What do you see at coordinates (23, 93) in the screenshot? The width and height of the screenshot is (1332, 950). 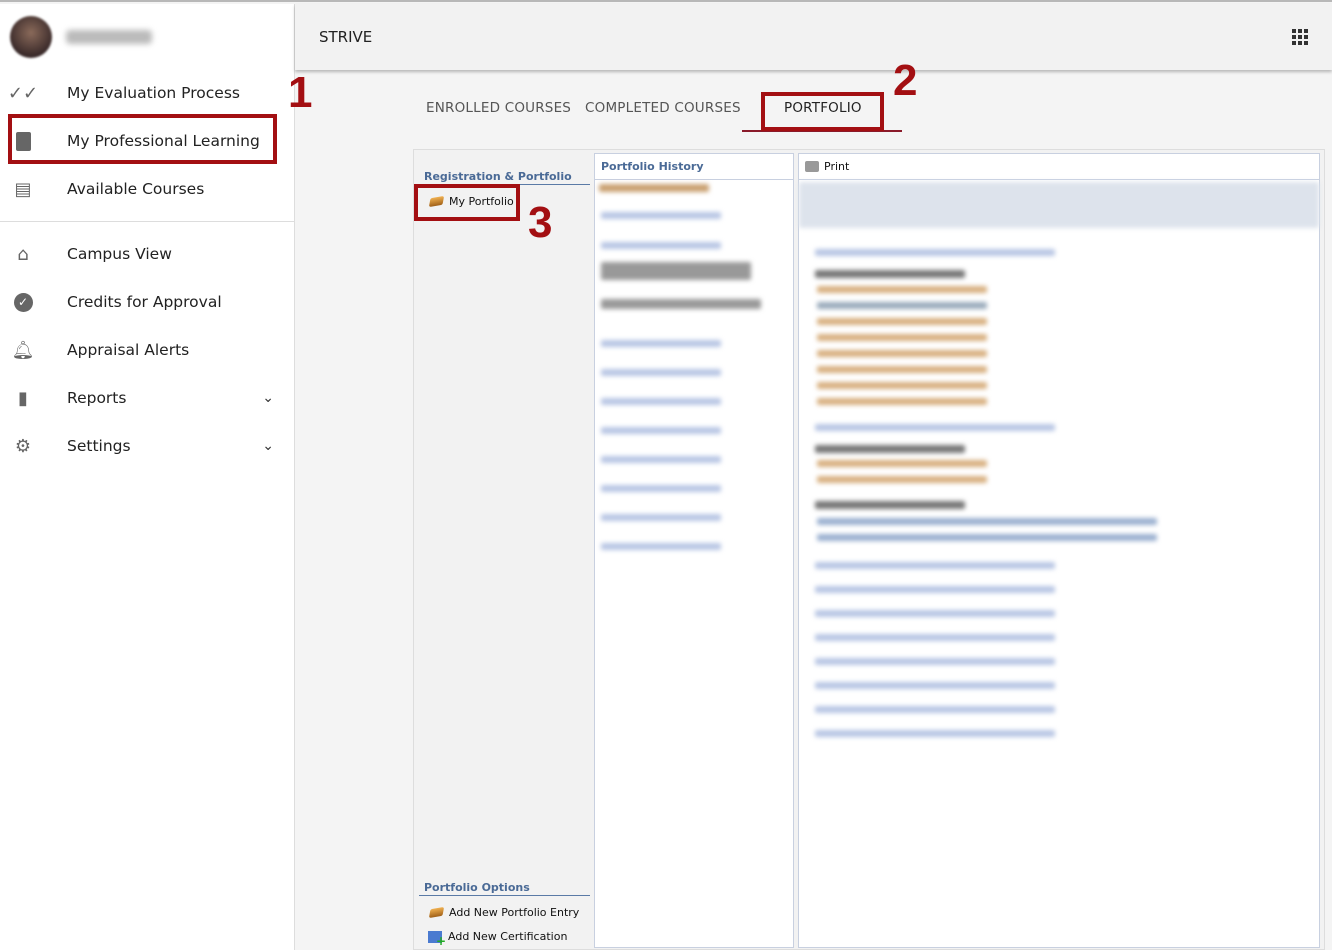 I see `double-check-icon: ✓✓` at bounding box center [23, 93].